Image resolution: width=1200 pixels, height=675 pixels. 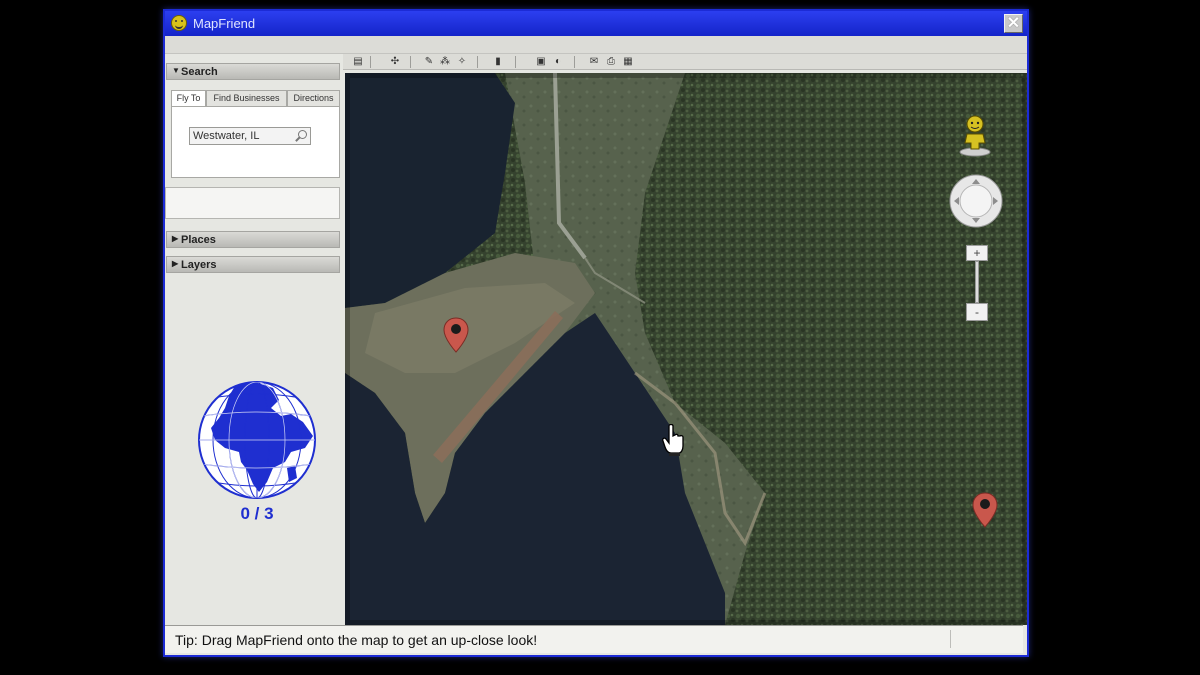 What do you see at coordinates (313, 98) in the screenshot?
I see `tab-directions: Directions` at bounding box center [313, 98].